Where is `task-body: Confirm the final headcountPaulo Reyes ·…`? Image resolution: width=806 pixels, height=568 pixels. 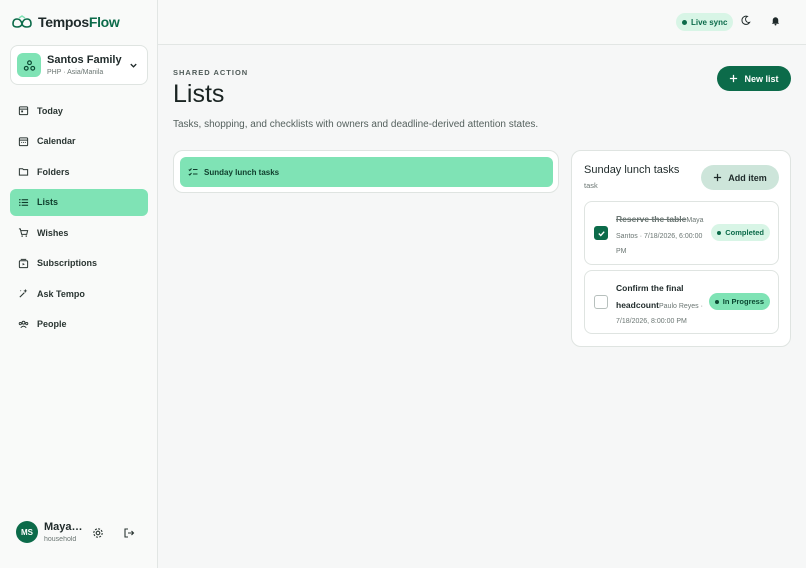
task-body: Confirm the final headcountPaulo Reyes ·… is located at coordinates (661, 305).